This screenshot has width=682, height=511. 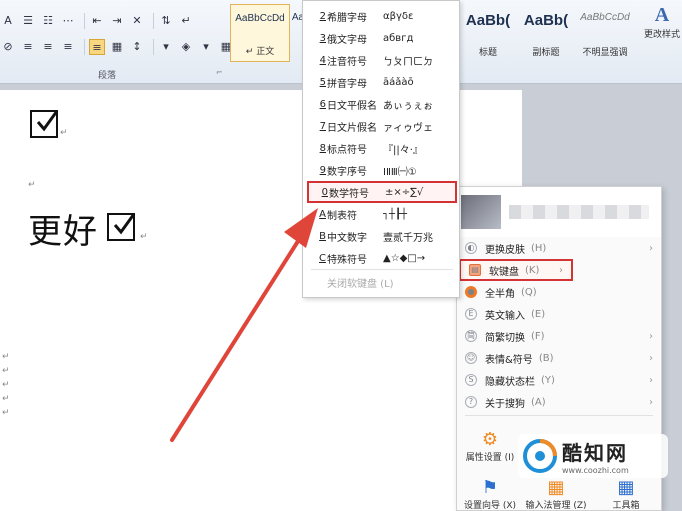 I want to click on ribbon-row-2: ⊘≡≡≡≡▦↕▾◈▾▦▾, so click(x=129, y=47).